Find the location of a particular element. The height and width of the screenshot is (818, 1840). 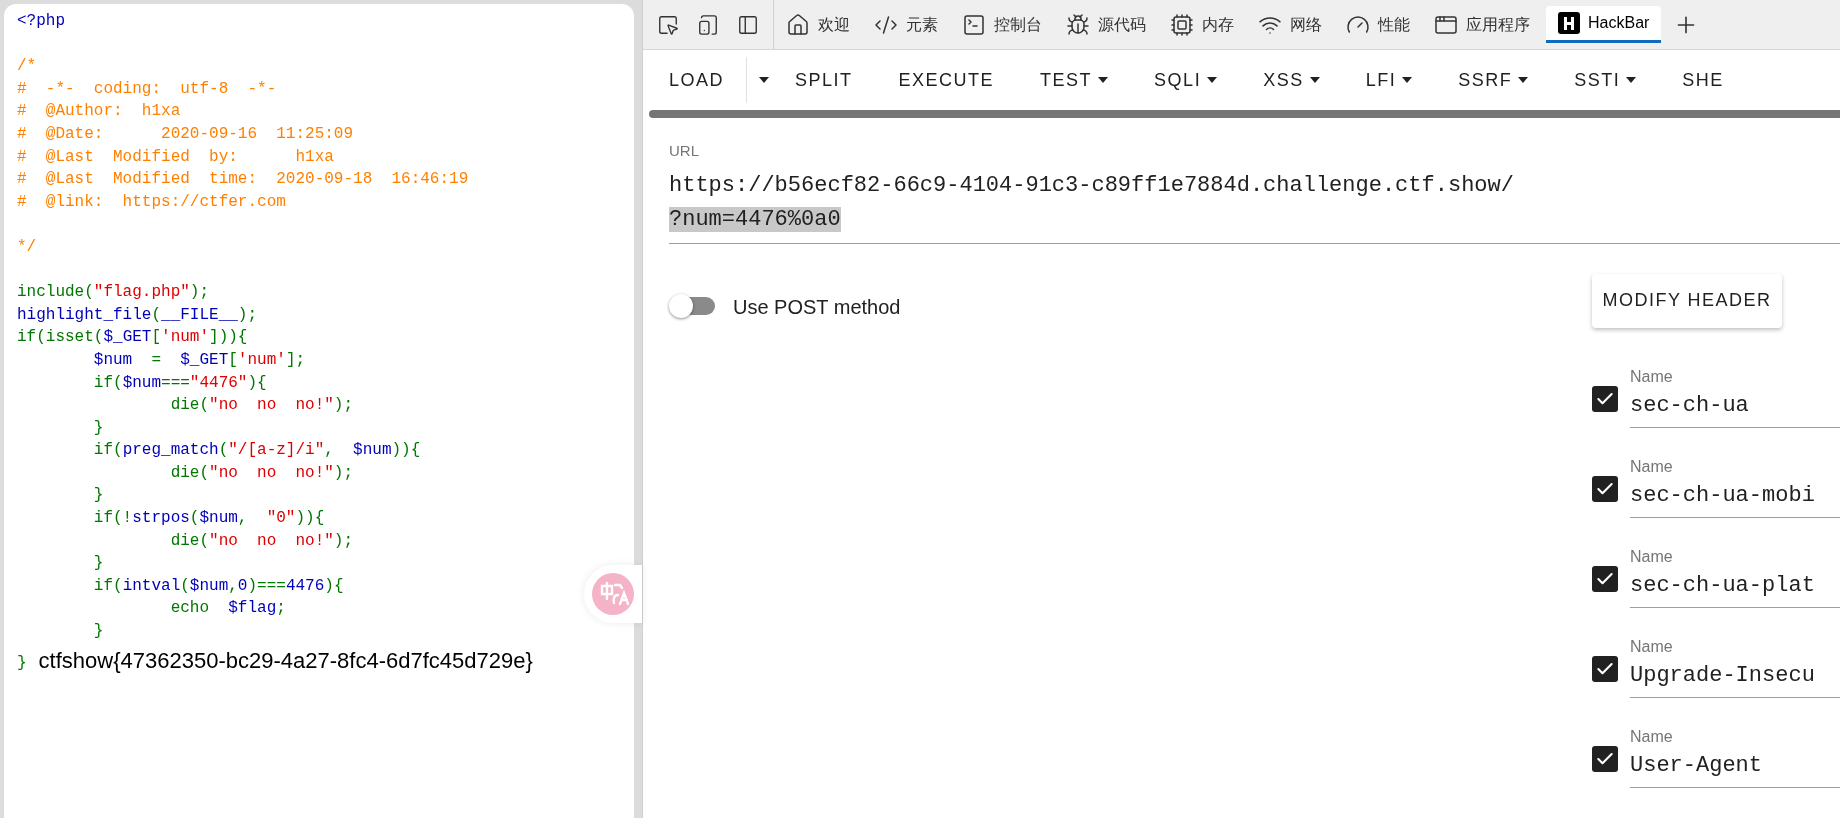

code-line: if($num==="4476"){ is located at coordinates (179, 383).